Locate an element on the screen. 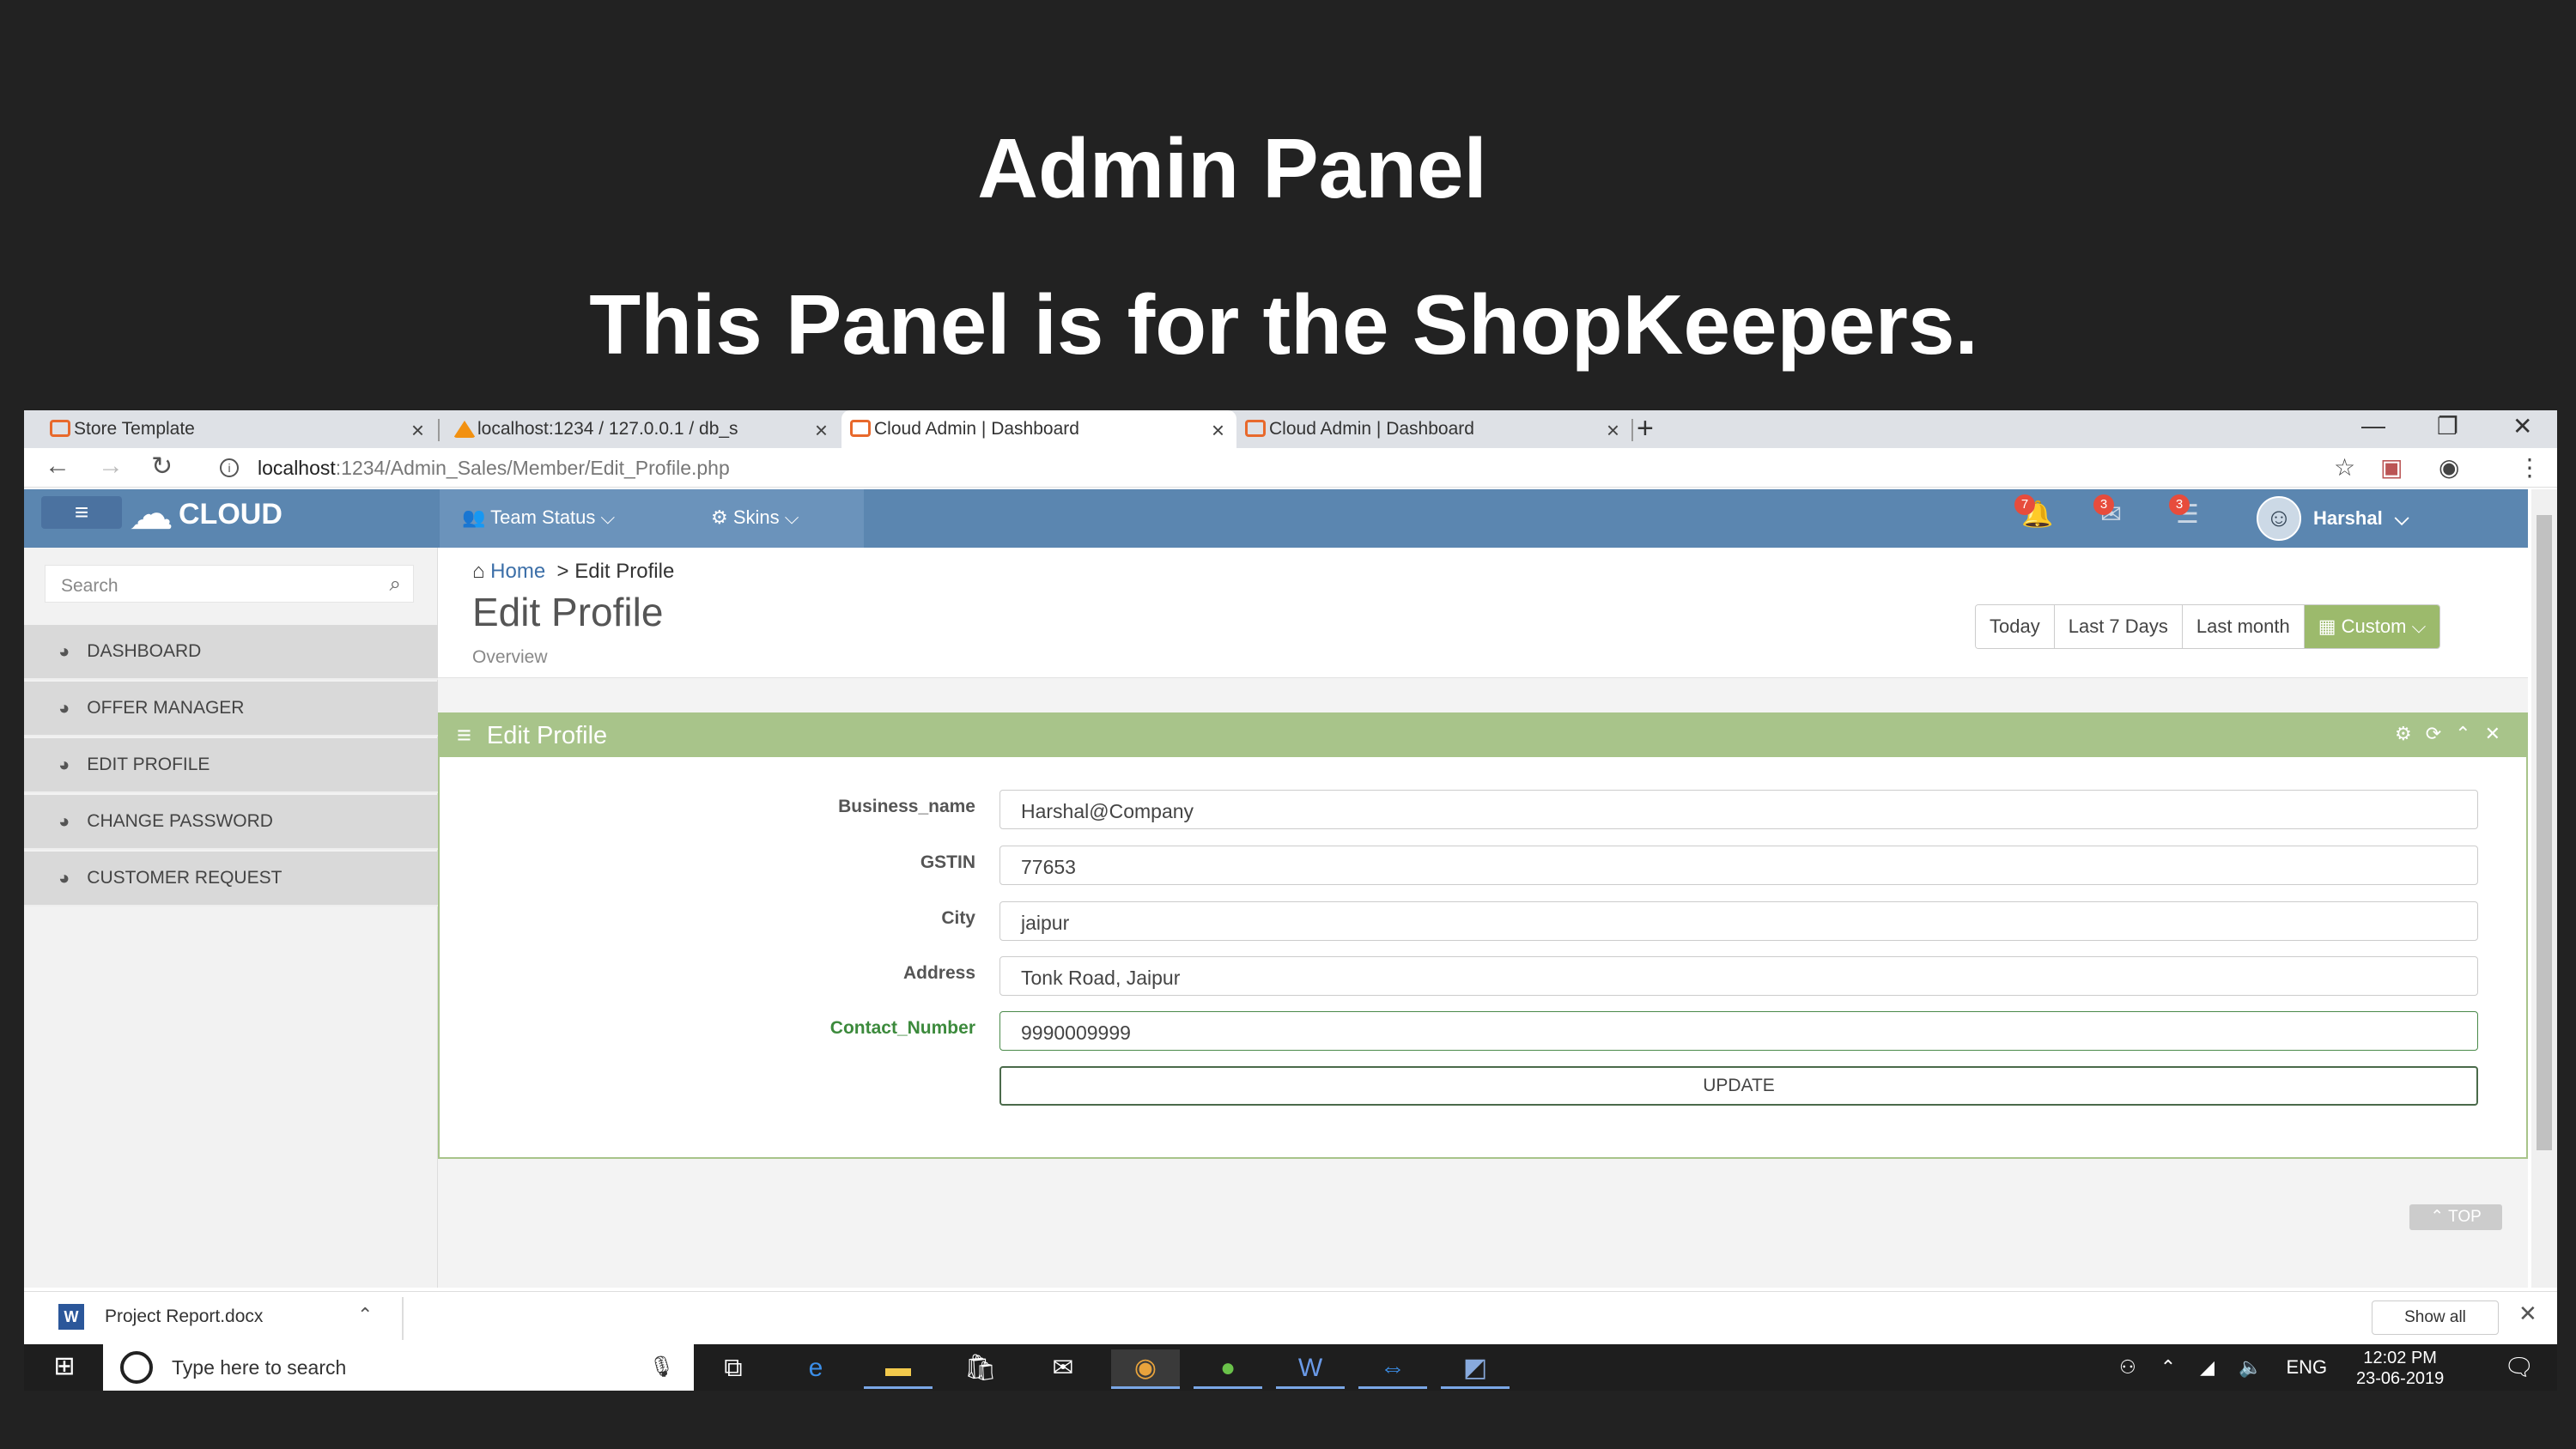  business-name-field: Harshal@Company is located at coordinates (1738, 809).